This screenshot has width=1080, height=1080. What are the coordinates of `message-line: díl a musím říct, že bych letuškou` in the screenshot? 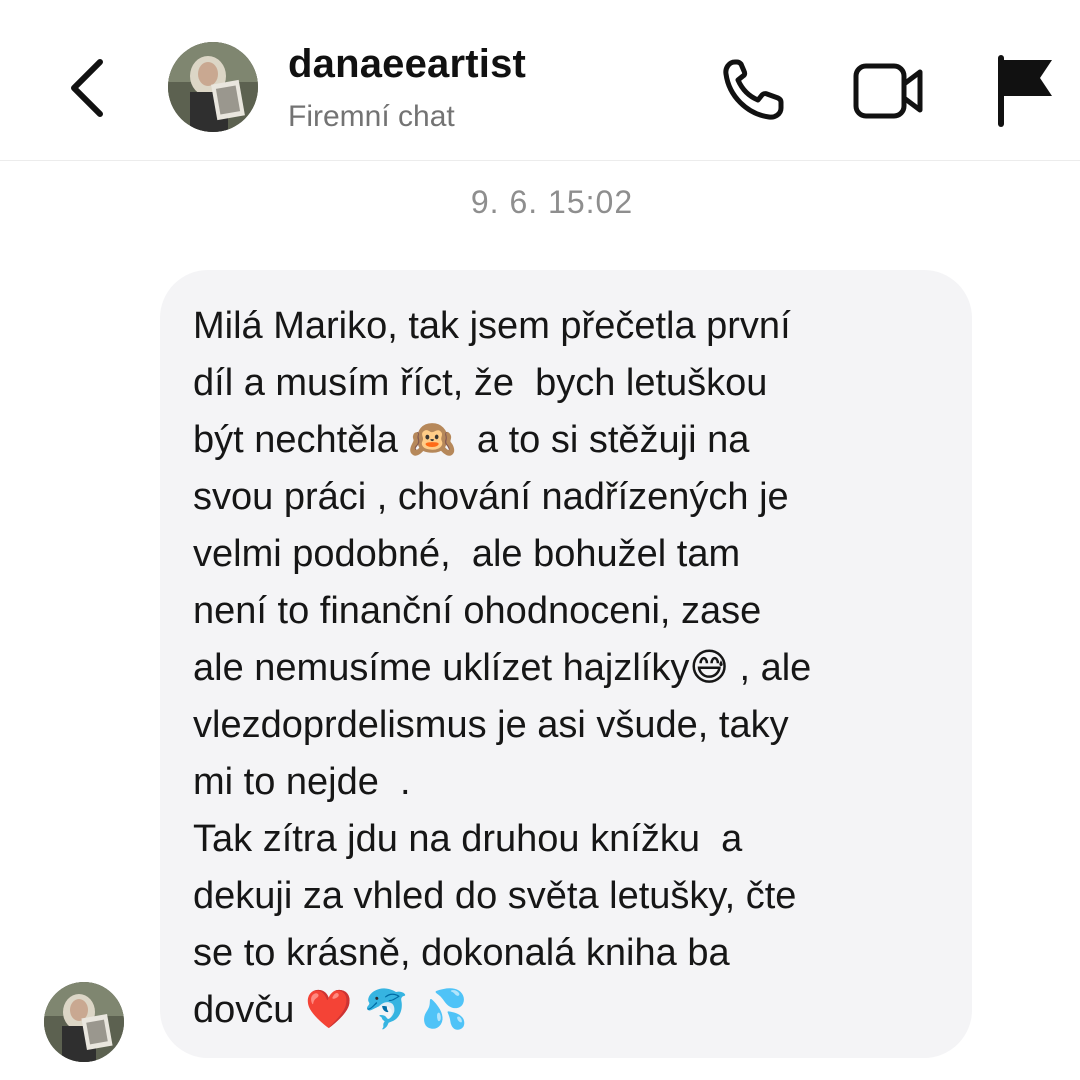 It's located at (480, 383).